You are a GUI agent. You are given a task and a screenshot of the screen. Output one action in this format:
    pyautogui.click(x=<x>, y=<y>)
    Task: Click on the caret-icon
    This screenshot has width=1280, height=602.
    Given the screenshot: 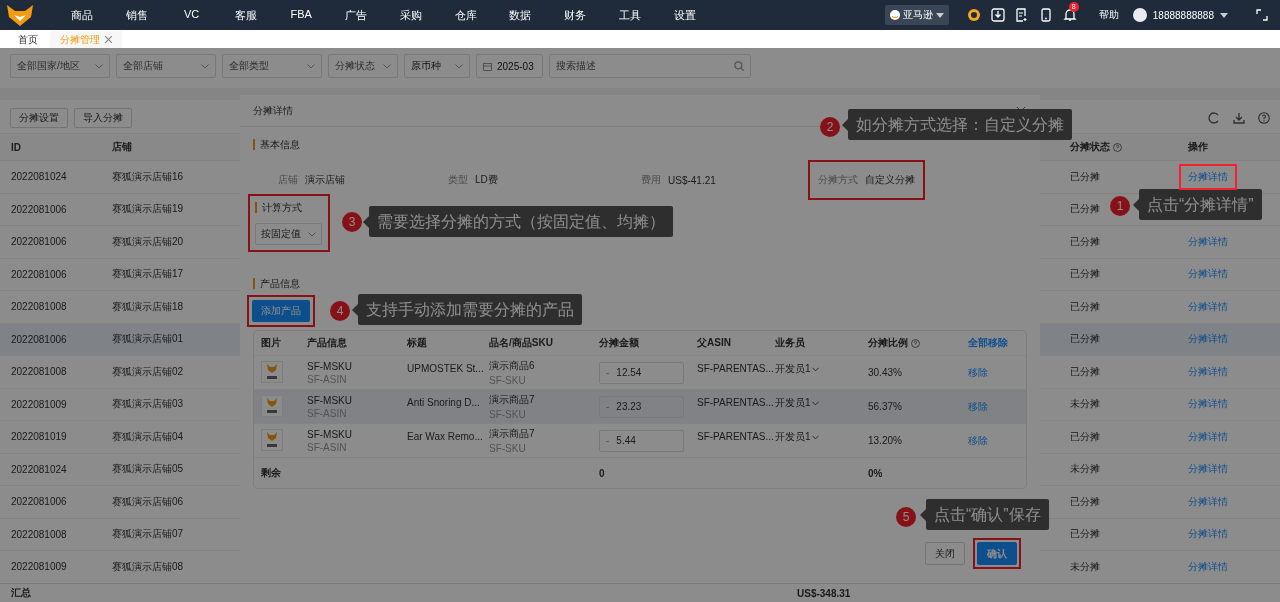 What is the action you would take?
    pyautogui.click(x=1224, y=15)
    